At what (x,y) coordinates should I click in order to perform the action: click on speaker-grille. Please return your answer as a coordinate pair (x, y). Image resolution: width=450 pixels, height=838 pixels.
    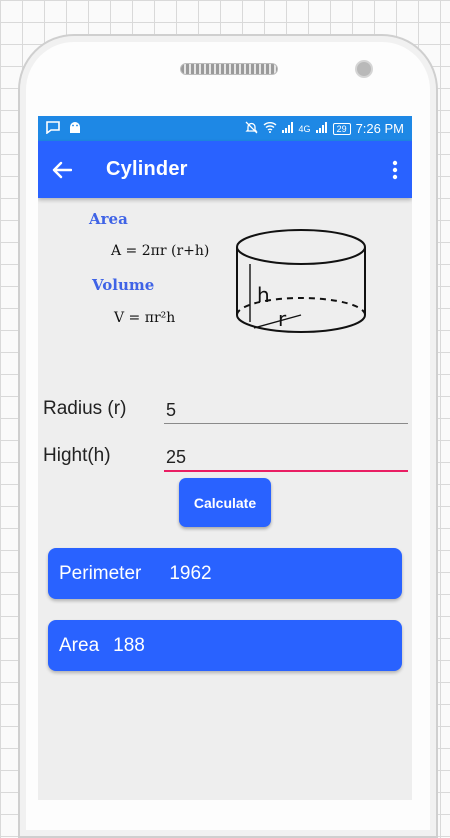
    Looking at the image, I should click on (229, 69).